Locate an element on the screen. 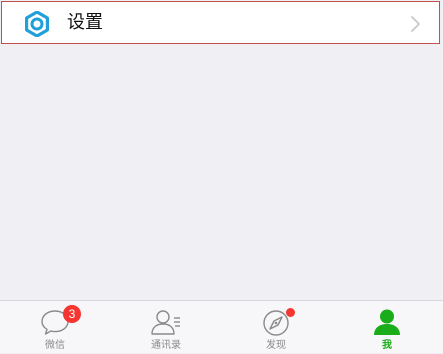 The image size is (443, 354). notification-dot is located at coordinates (290, 312).